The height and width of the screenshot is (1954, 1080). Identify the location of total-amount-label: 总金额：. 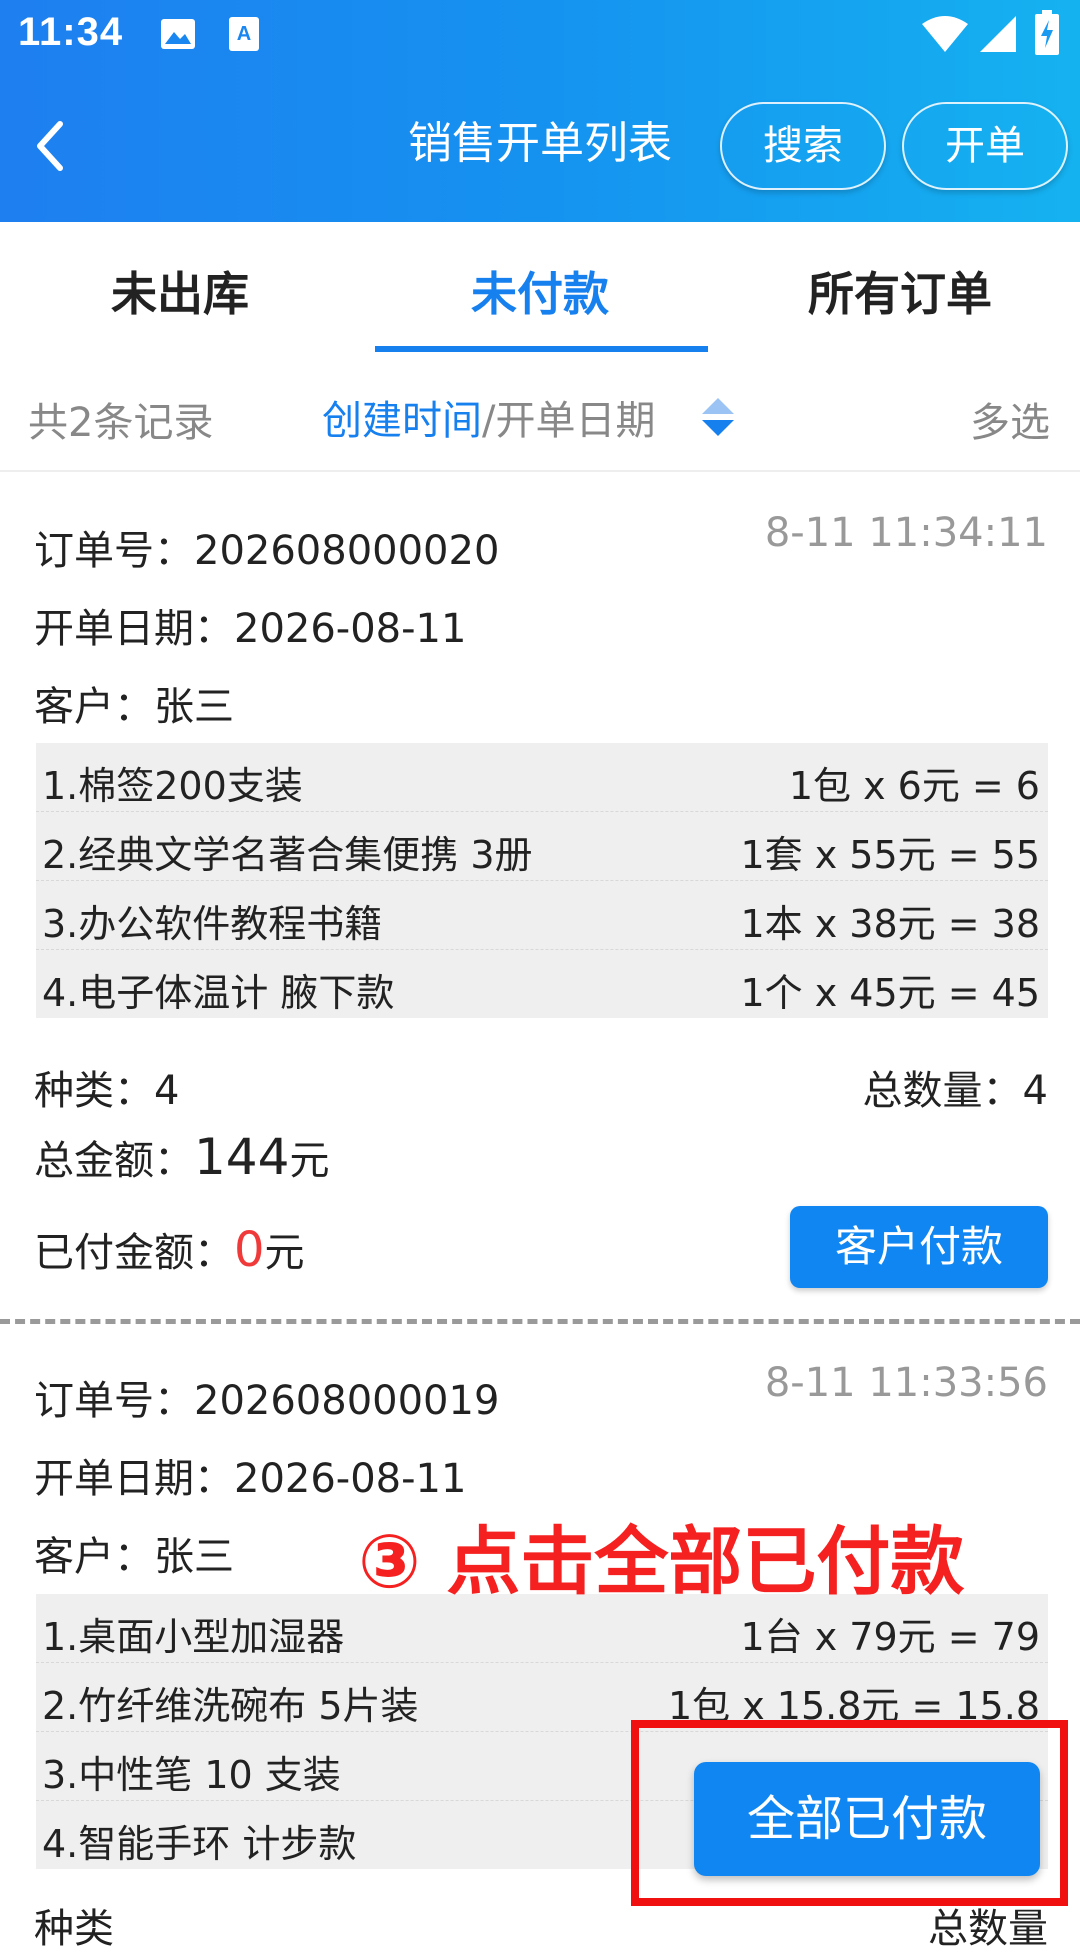
(114, 1161).